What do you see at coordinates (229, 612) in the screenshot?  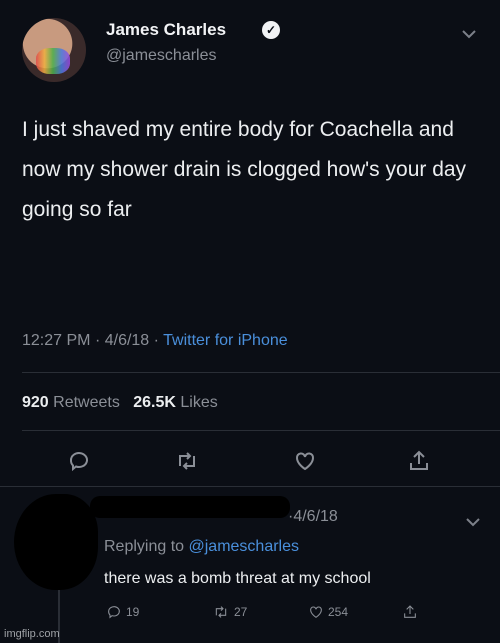 I see `reply-retweet-button: 27` at bounding box center [229, 612].